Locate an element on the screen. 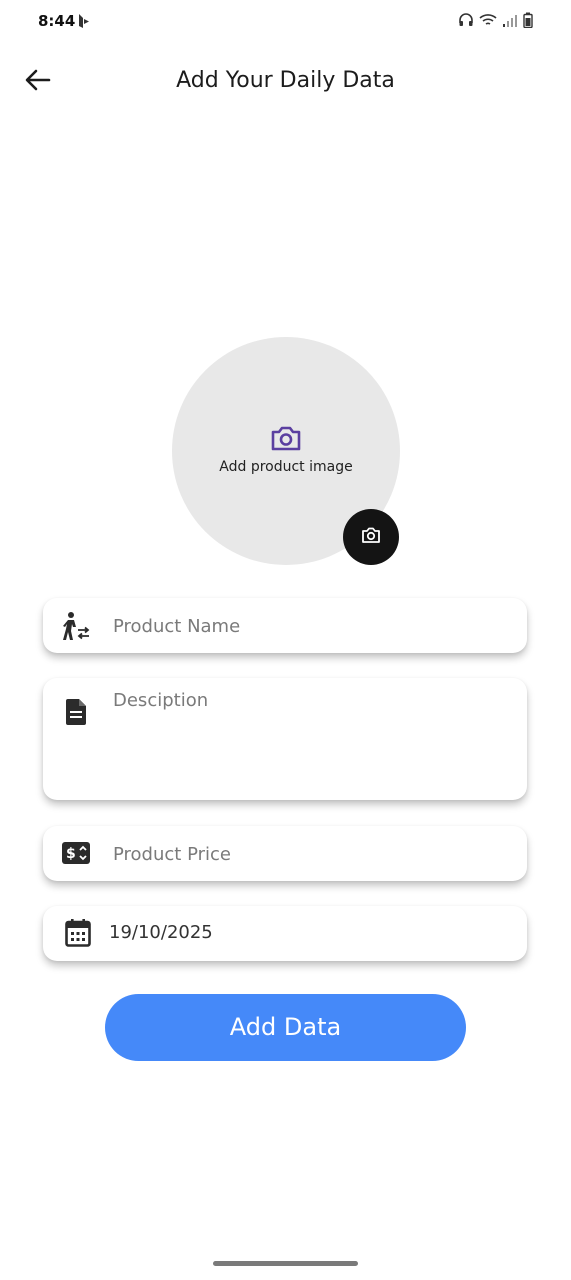 The image size is (571, 1280). product-name-input is located at coordinates (313, 626).